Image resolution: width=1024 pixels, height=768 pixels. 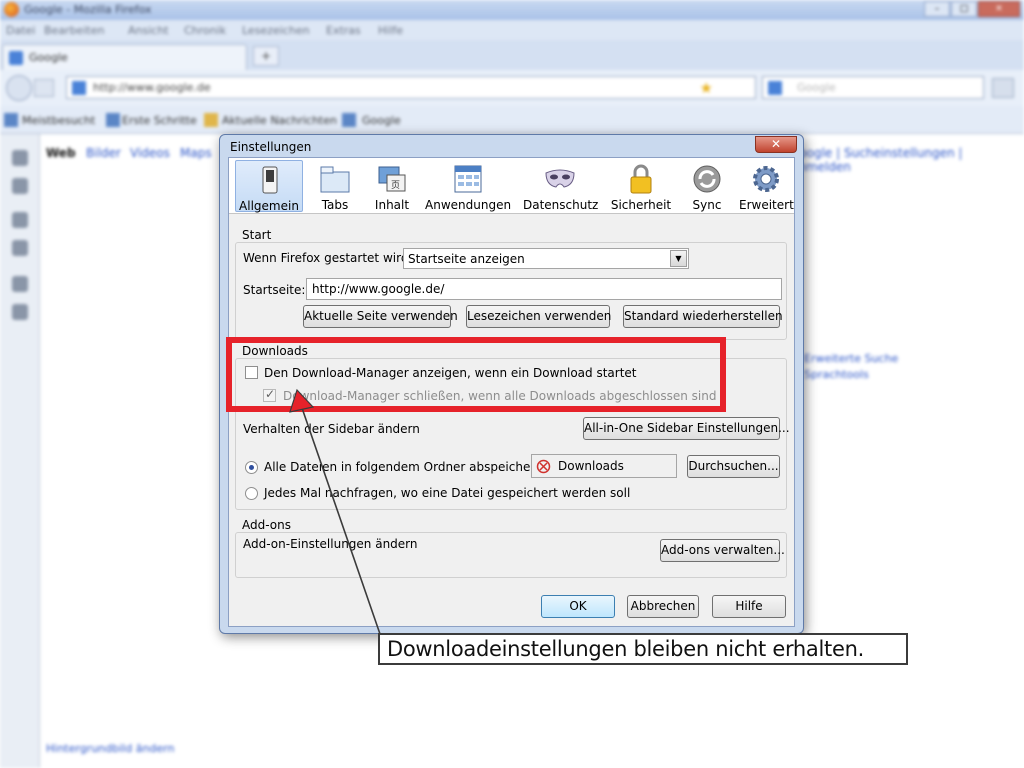 I want to click on menu-edit: Bearbeiten, so click(x=74, y=30).